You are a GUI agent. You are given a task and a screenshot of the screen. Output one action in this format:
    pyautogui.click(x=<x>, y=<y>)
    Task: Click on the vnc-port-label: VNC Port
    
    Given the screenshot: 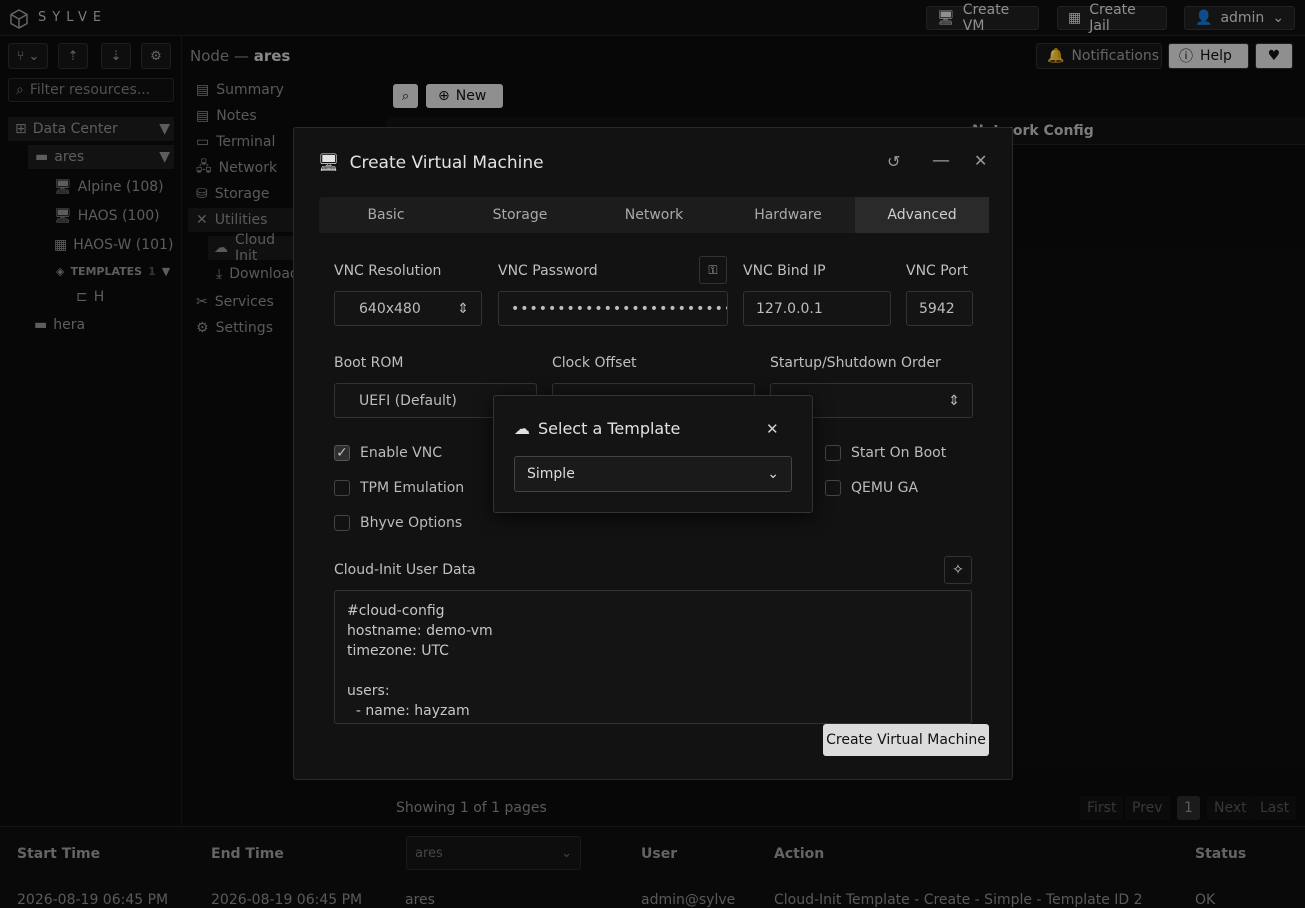 What is the action you would take?
    pyautogui.click(x=937, y=271)
    